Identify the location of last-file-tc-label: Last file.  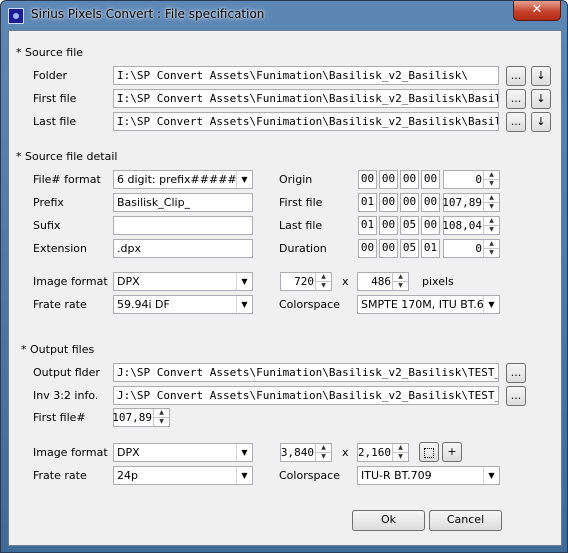
(301, 225).